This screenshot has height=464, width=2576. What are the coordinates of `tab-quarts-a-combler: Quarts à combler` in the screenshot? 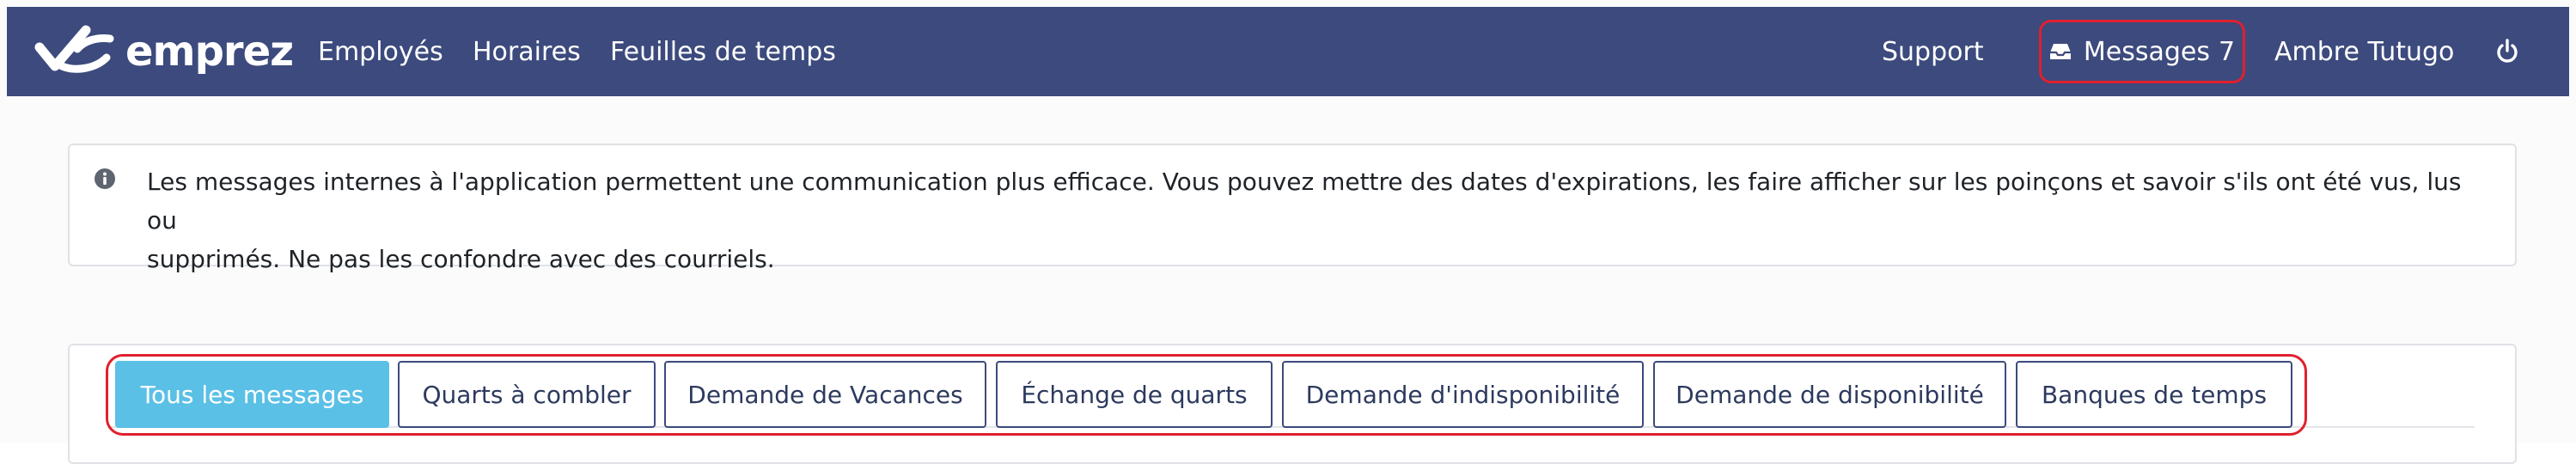 It's located at (527, 394).